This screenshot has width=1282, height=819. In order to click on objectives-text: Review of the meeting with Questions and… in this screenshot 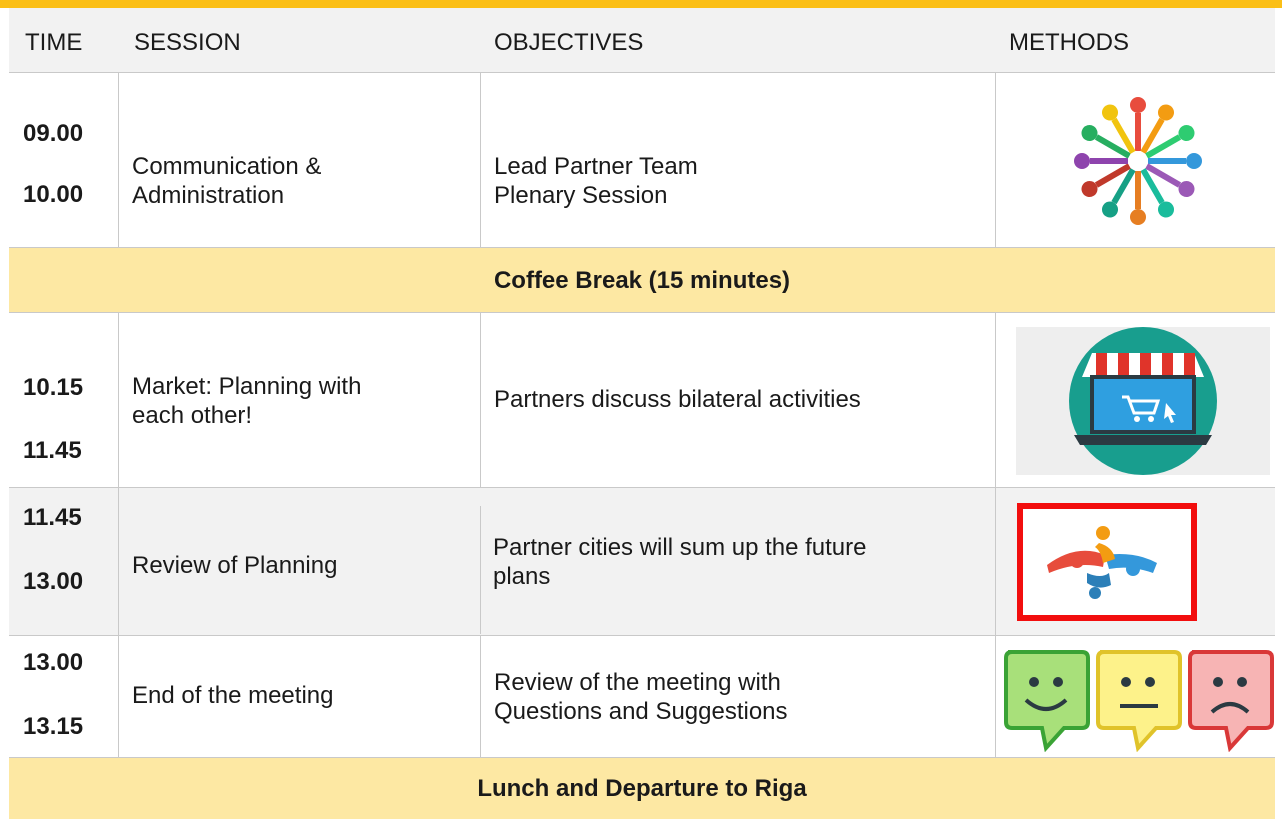, I will do `click(641, 697)`.